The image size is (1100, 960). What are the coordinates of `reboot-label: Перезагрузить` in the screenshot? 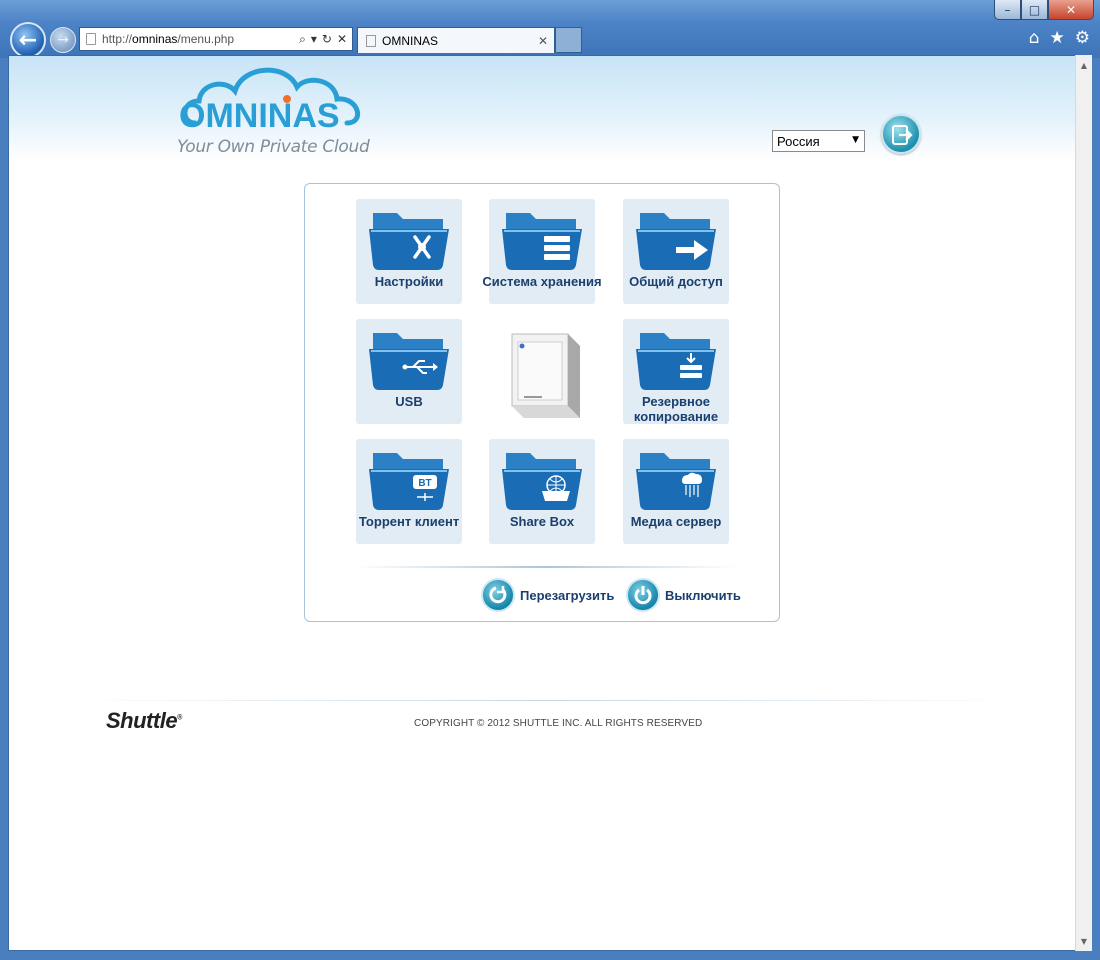 It's located at (567, 595).